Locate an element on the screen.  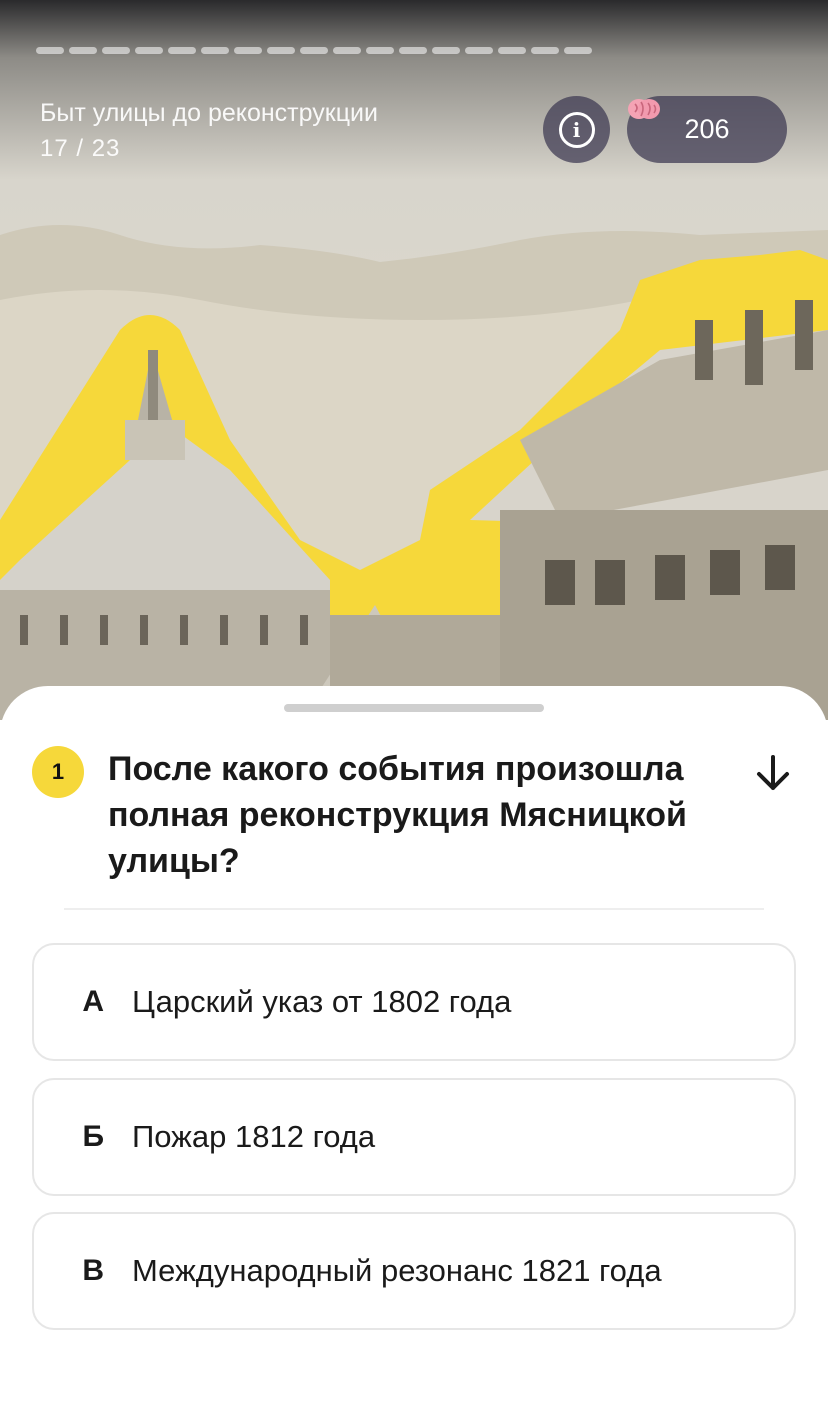
story-progress-bar is located at coordinates (314, 50).